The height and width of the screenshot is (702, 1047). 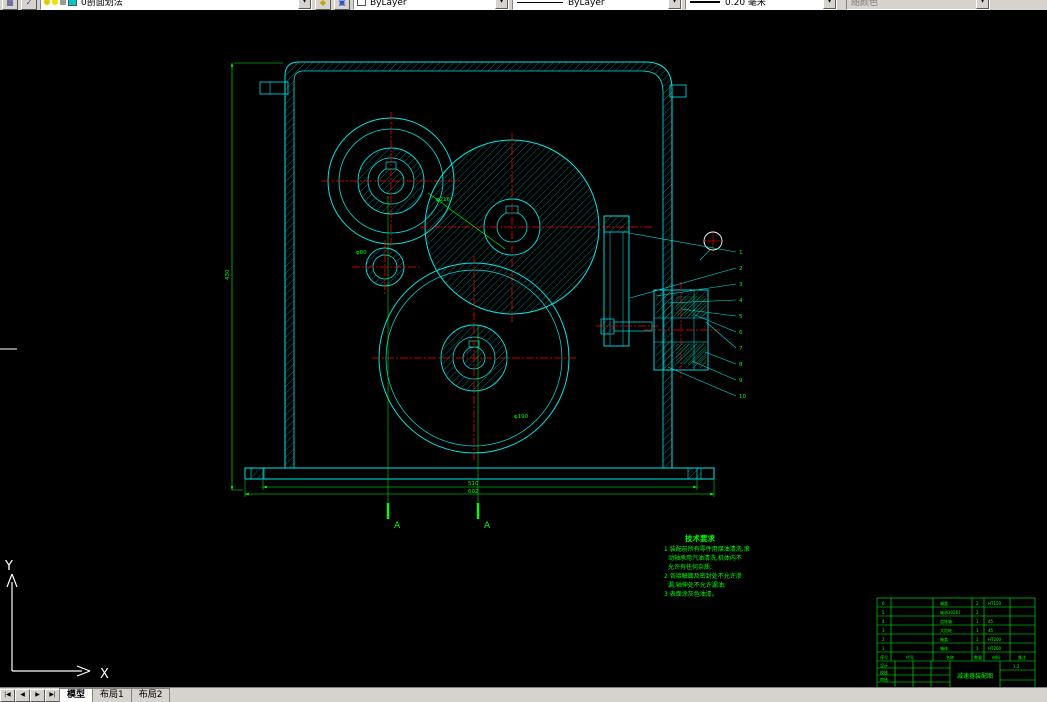 What do you see at coordinates (741, 365) in the screenshot?
I see `svg-text: 8` at bounding box center [741, 365].